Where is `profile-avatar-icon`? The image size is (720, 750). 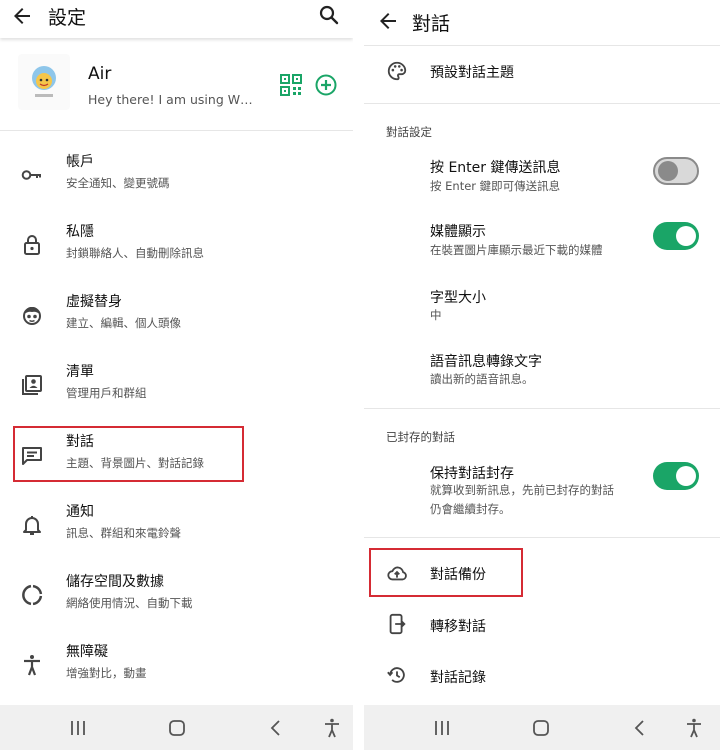 profile-avatar-icon is located at coordinates (44, 81).